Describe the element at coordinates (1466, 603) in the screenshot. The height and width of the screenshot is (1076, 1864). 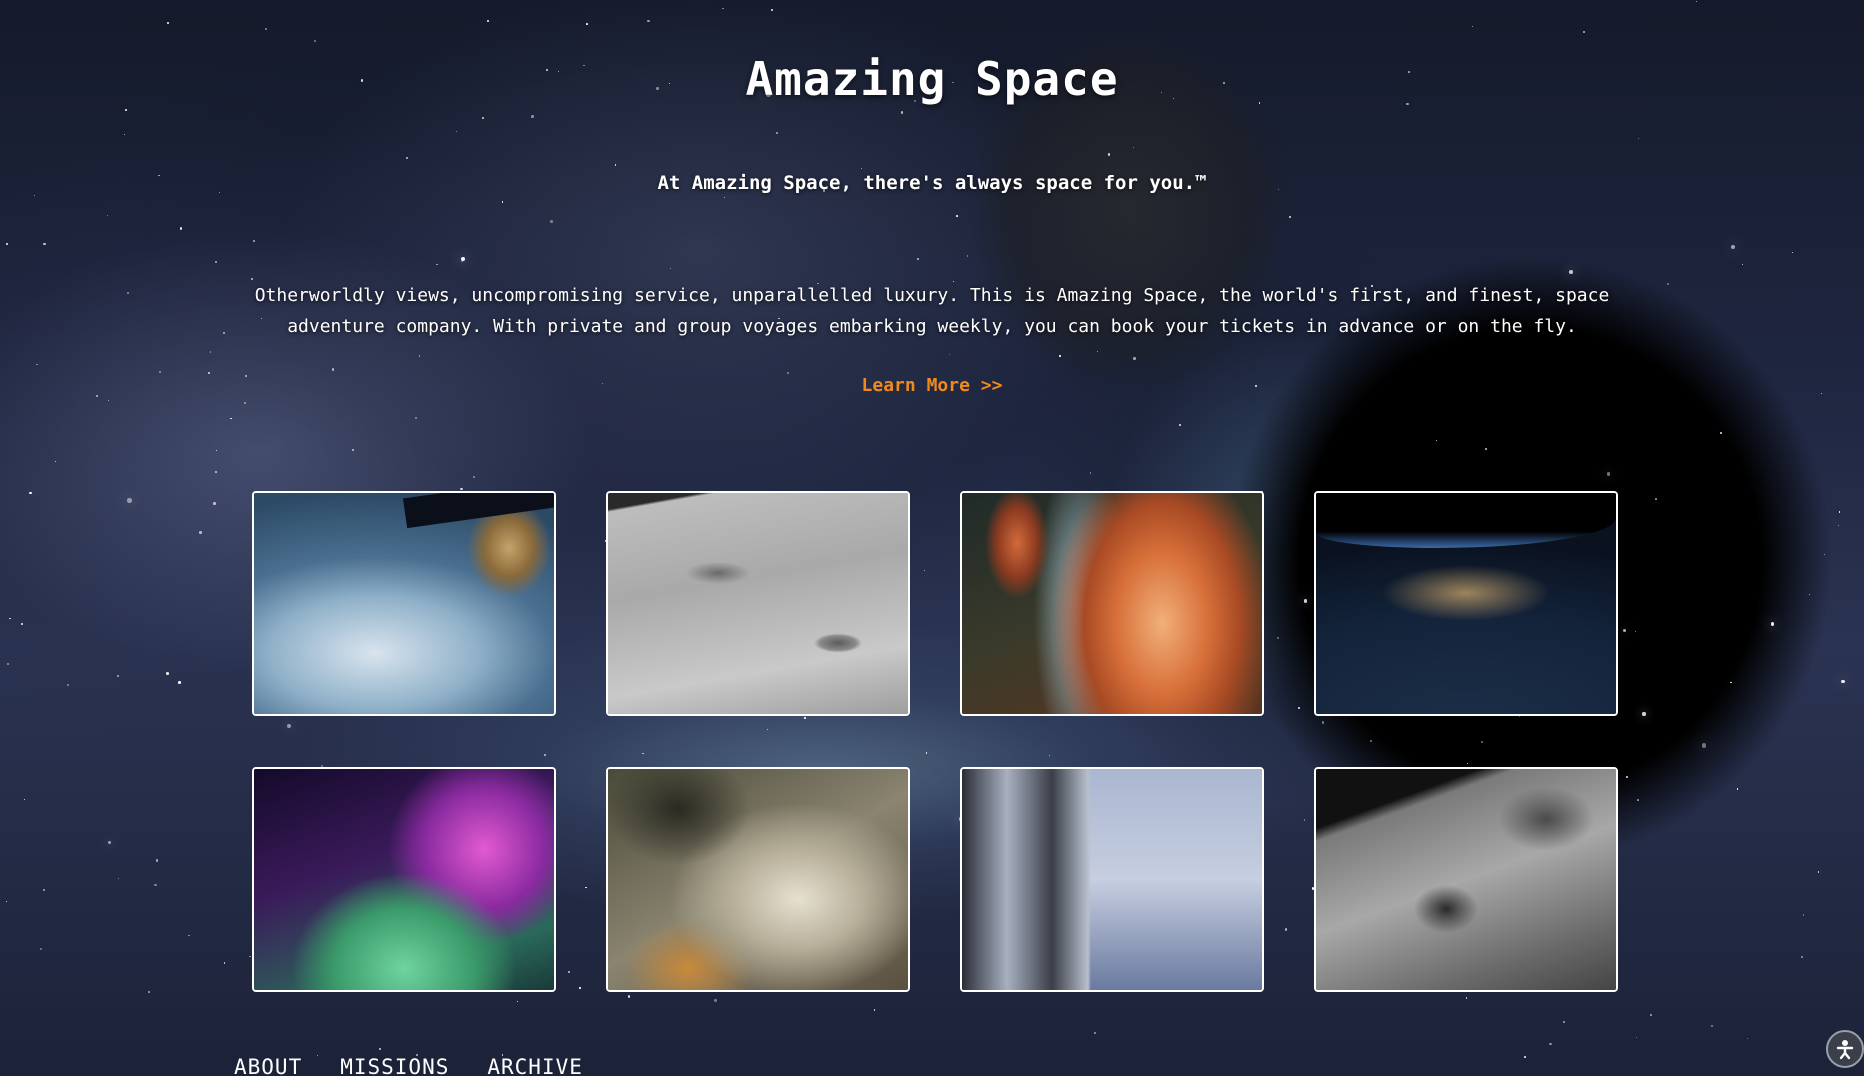
I see `gallery-image-earth-night-lights` at that location.